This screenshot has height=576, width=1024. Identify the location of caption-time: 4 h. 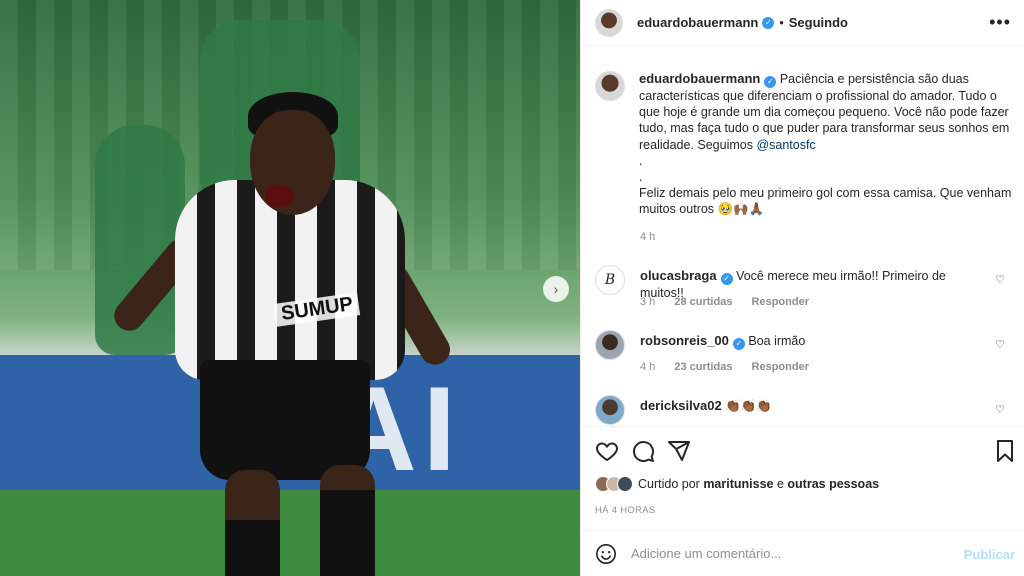
(647, 237).